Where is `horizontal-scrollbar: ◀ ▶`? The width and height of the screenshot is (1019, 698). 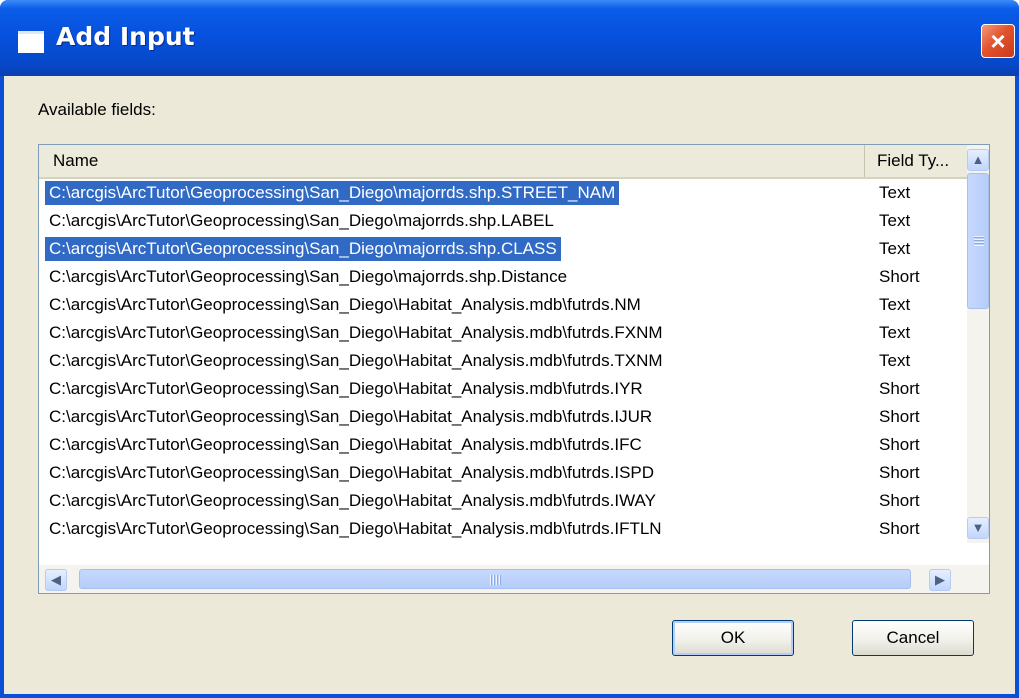
horizontal-scrollbar: ◀ ▶ is located at coordinates (514, 579).